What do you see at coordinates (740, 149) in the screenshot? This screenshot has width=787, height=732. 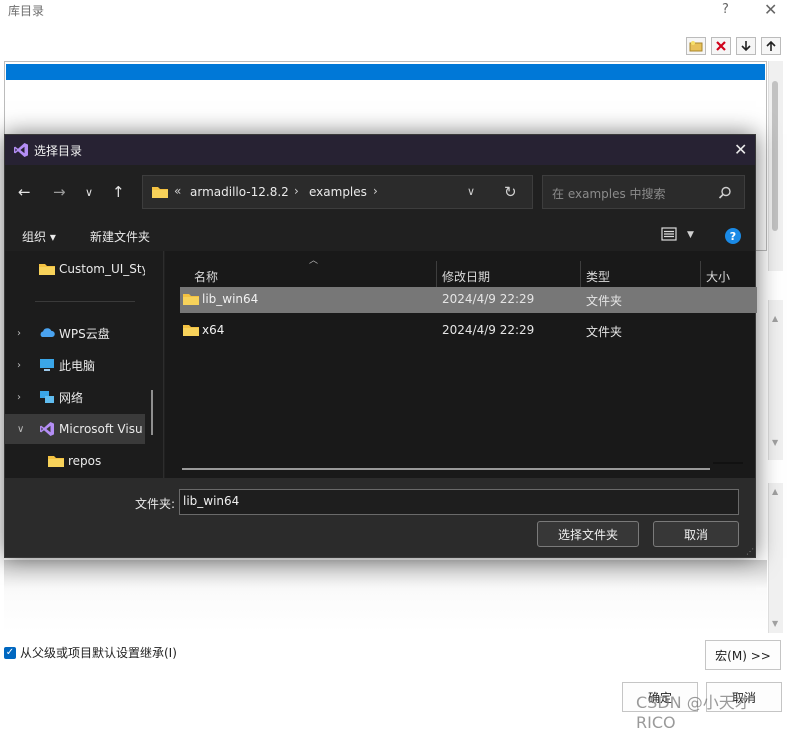 I see `dialog-close-button: ✕` at bounding box center [740, 149].